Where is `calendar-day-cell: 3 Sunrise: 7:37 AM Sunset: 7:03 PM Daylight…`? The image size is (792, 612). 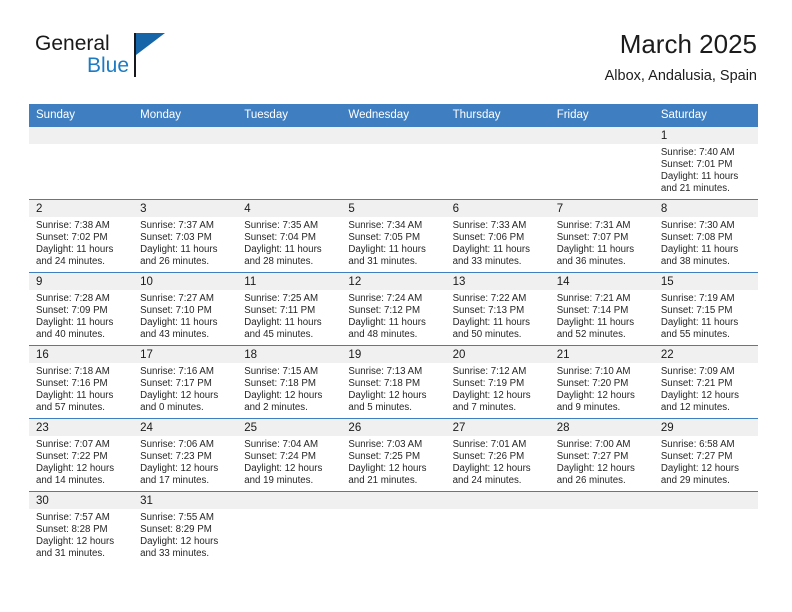 calendar-day-cell: 3 Sunrise: 7:37 AM Sunset: 7:03 PM Daylight… is located at coordinates (185, 236).